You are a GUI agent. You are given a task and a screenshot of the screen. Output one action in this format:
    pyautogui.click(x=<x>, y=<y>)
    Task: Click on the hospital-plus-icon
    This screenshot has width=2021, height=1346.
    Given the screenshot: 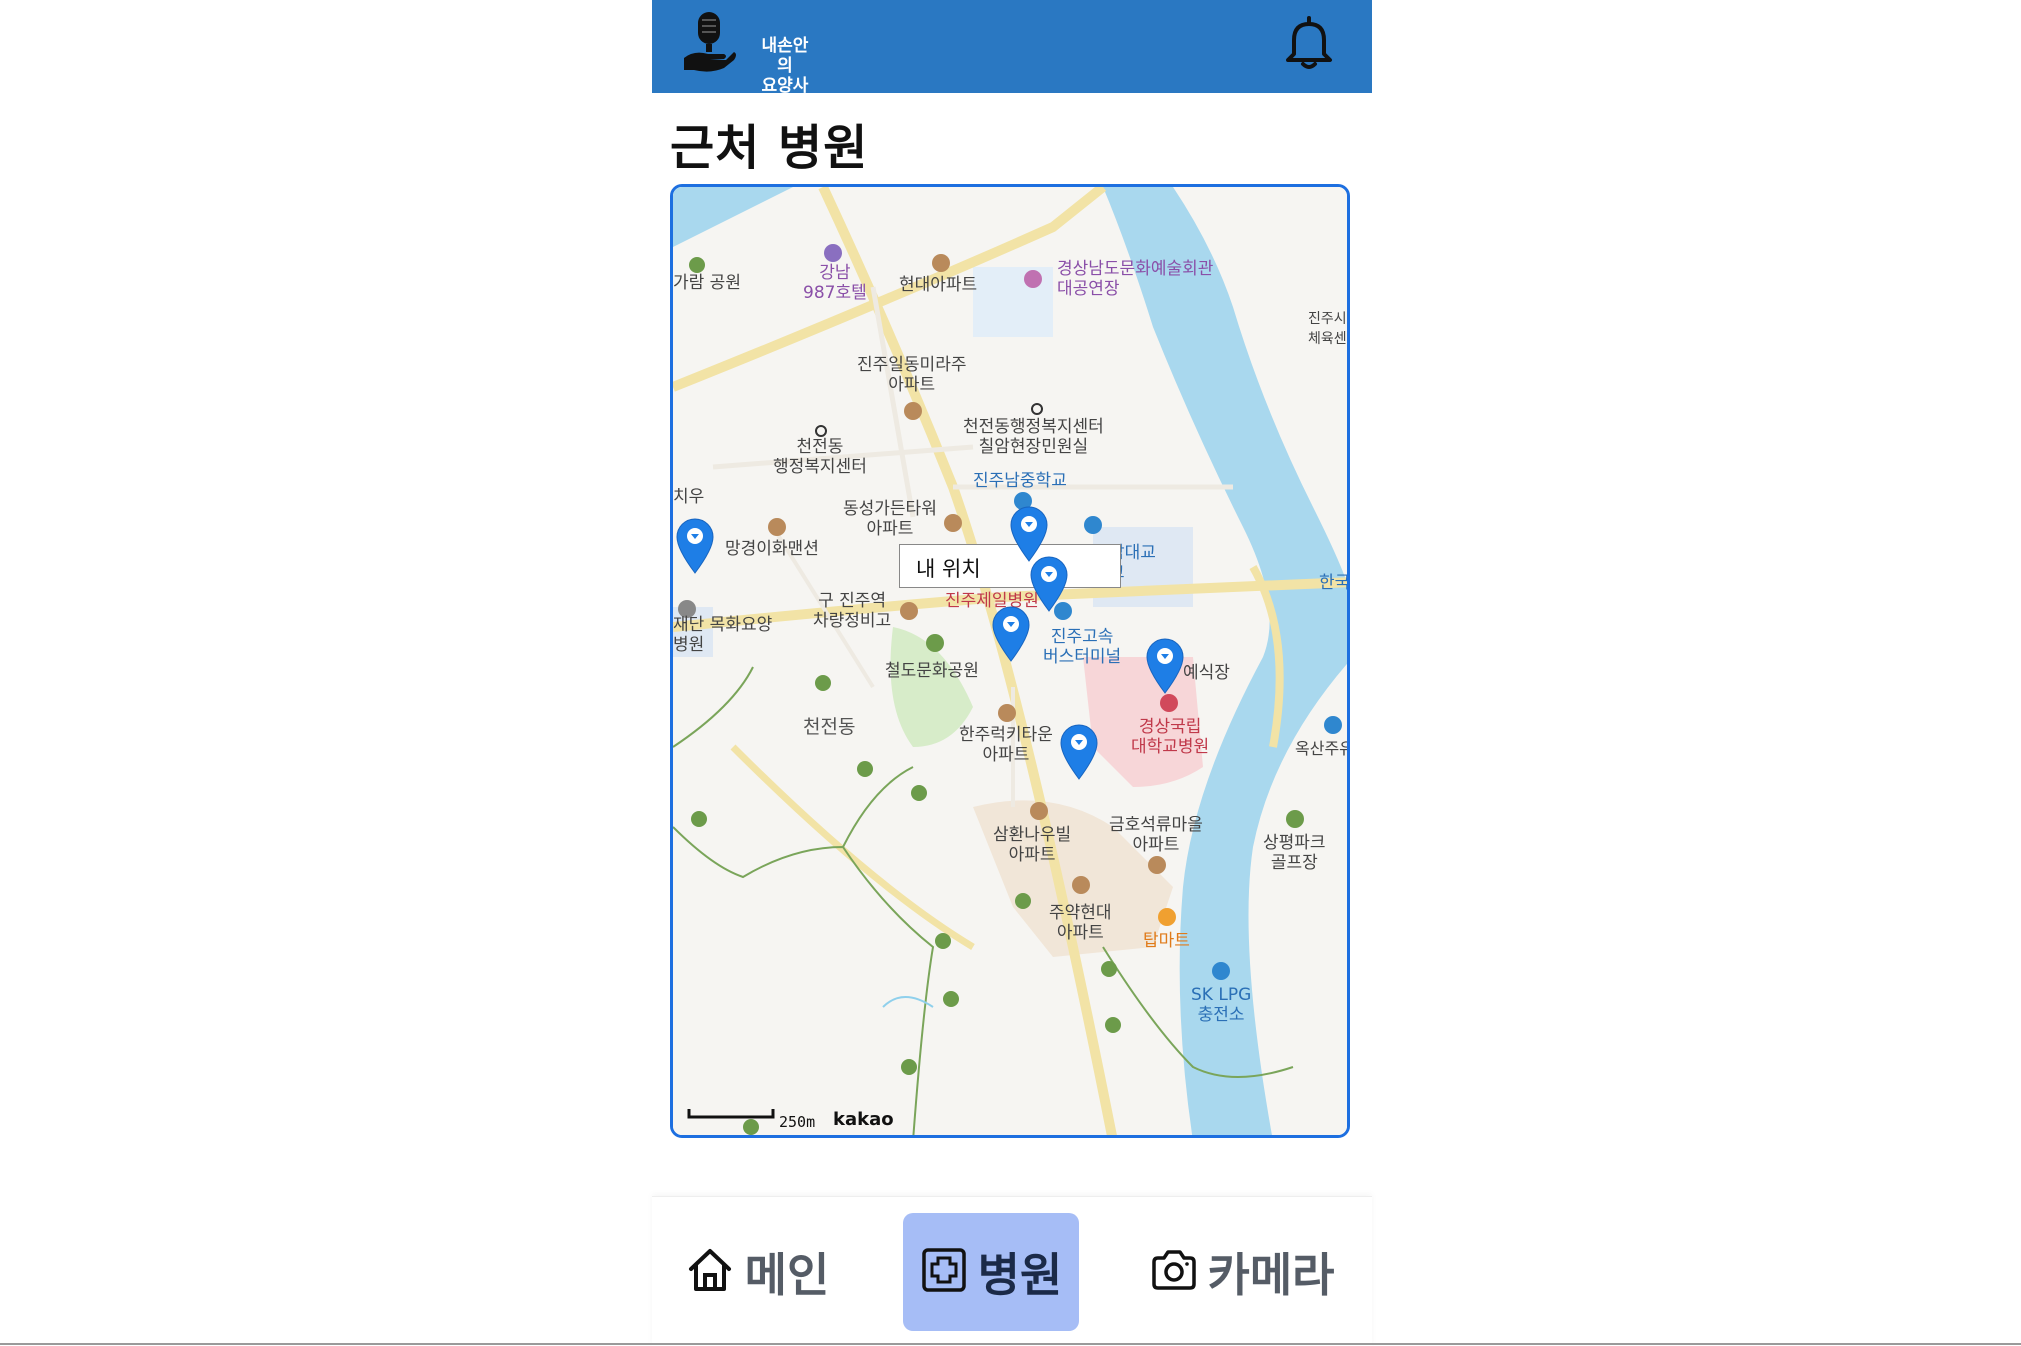 What is the action you would take?
    pyautogui.click(x=944, y=1272)
    